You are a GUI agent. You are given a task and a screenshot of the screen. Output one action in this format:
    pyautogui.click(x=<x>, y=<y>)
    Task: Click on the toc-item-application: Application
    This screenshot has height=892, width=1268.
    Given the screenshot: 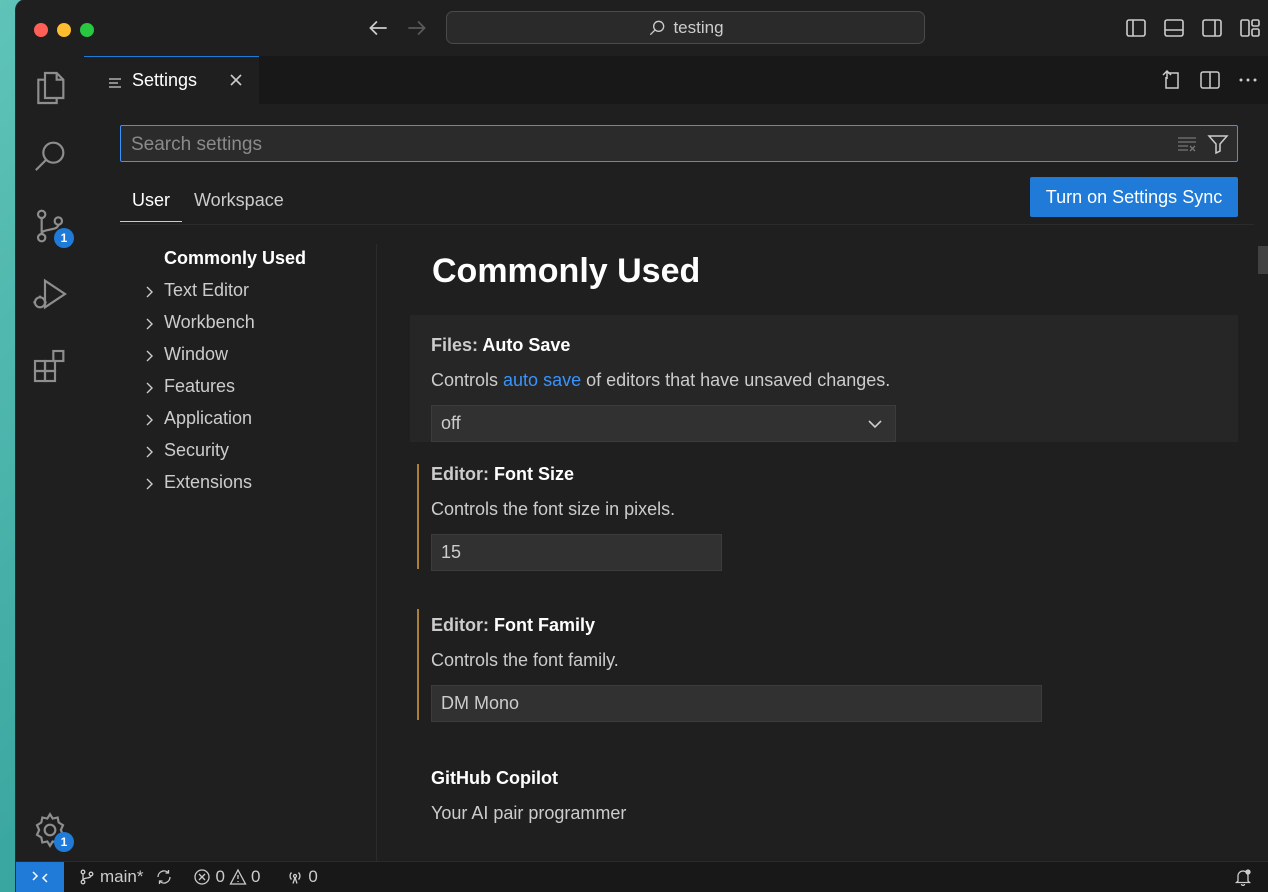 What is the action you would take?
    pyautogui.click(x=251, y=418)
    